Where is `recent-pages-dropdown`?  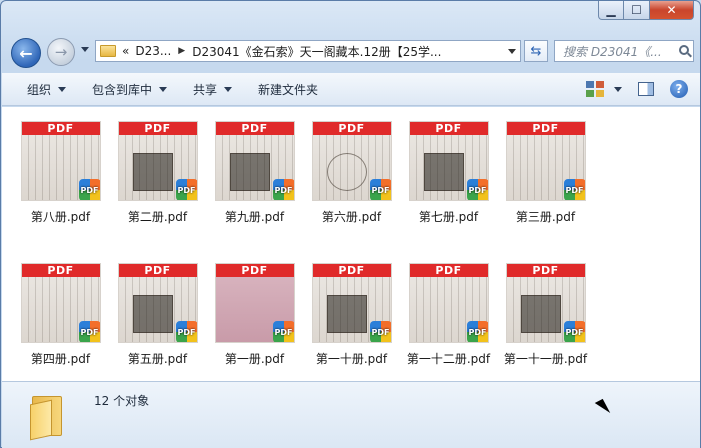
recent-pages-dropdown is located at coordinates (85, 49).